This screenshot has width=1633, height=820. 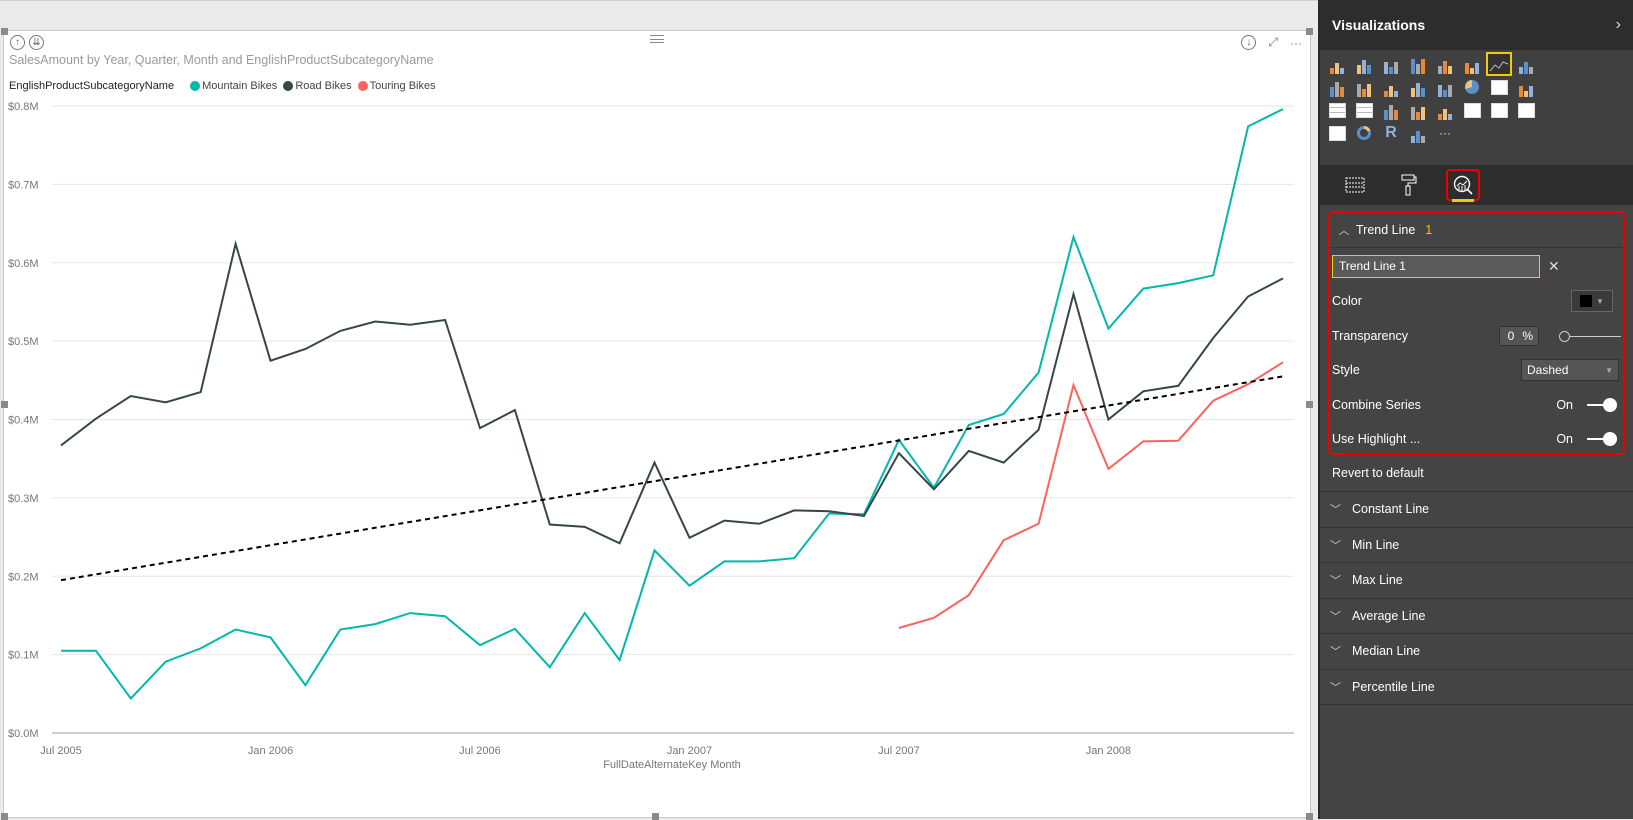 What do you see at coordinates (1091, 495) in the screenshot?
I see `series-line-touring-bikes` at bounding box center [1091, 495].